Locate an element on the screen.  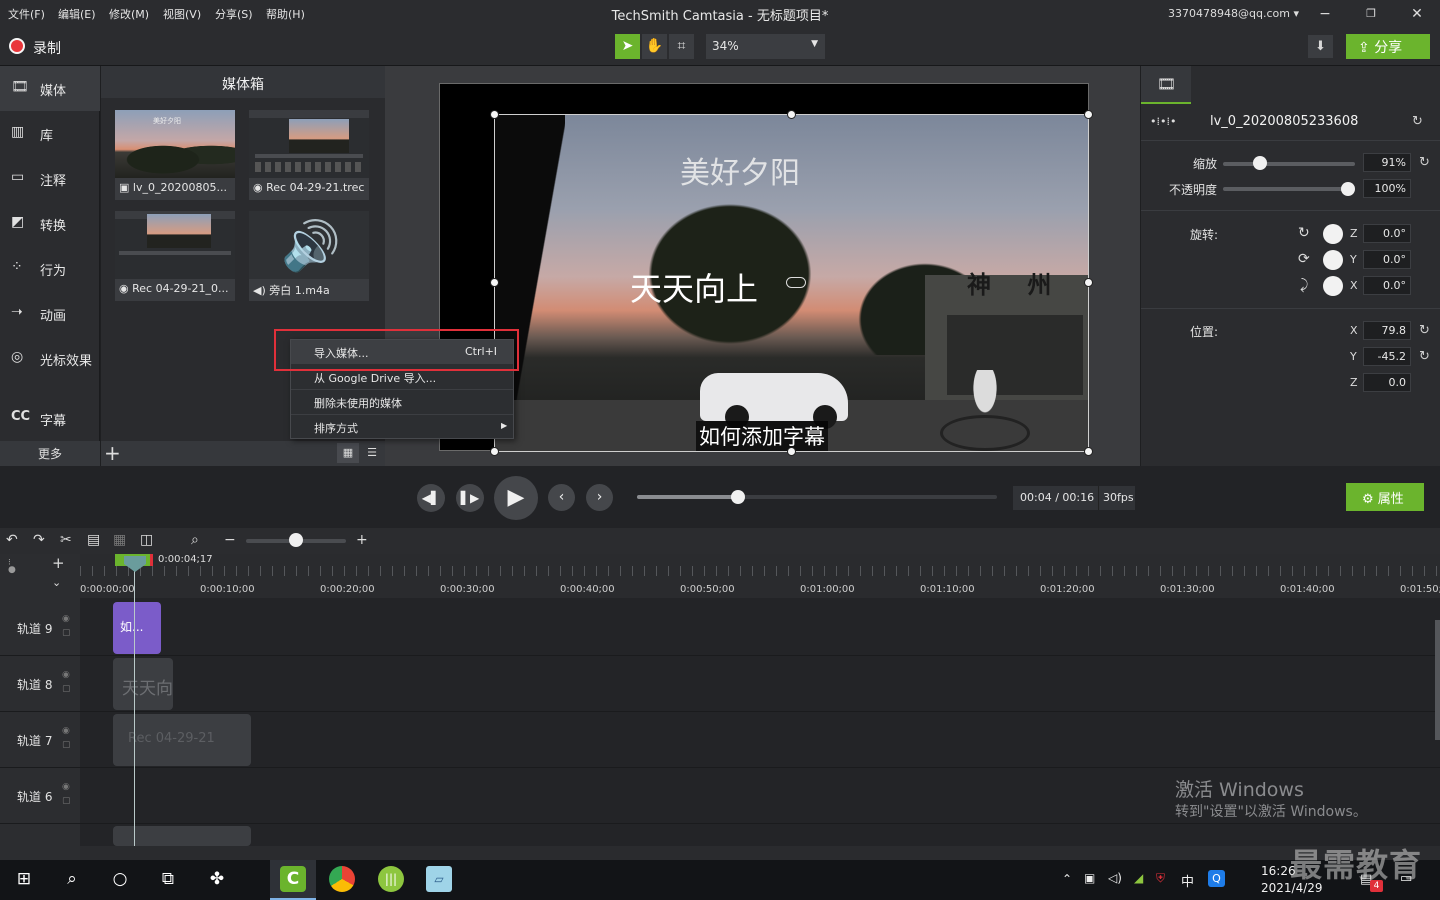
vertical-scrollbar is located at coordinates (1437, 680).